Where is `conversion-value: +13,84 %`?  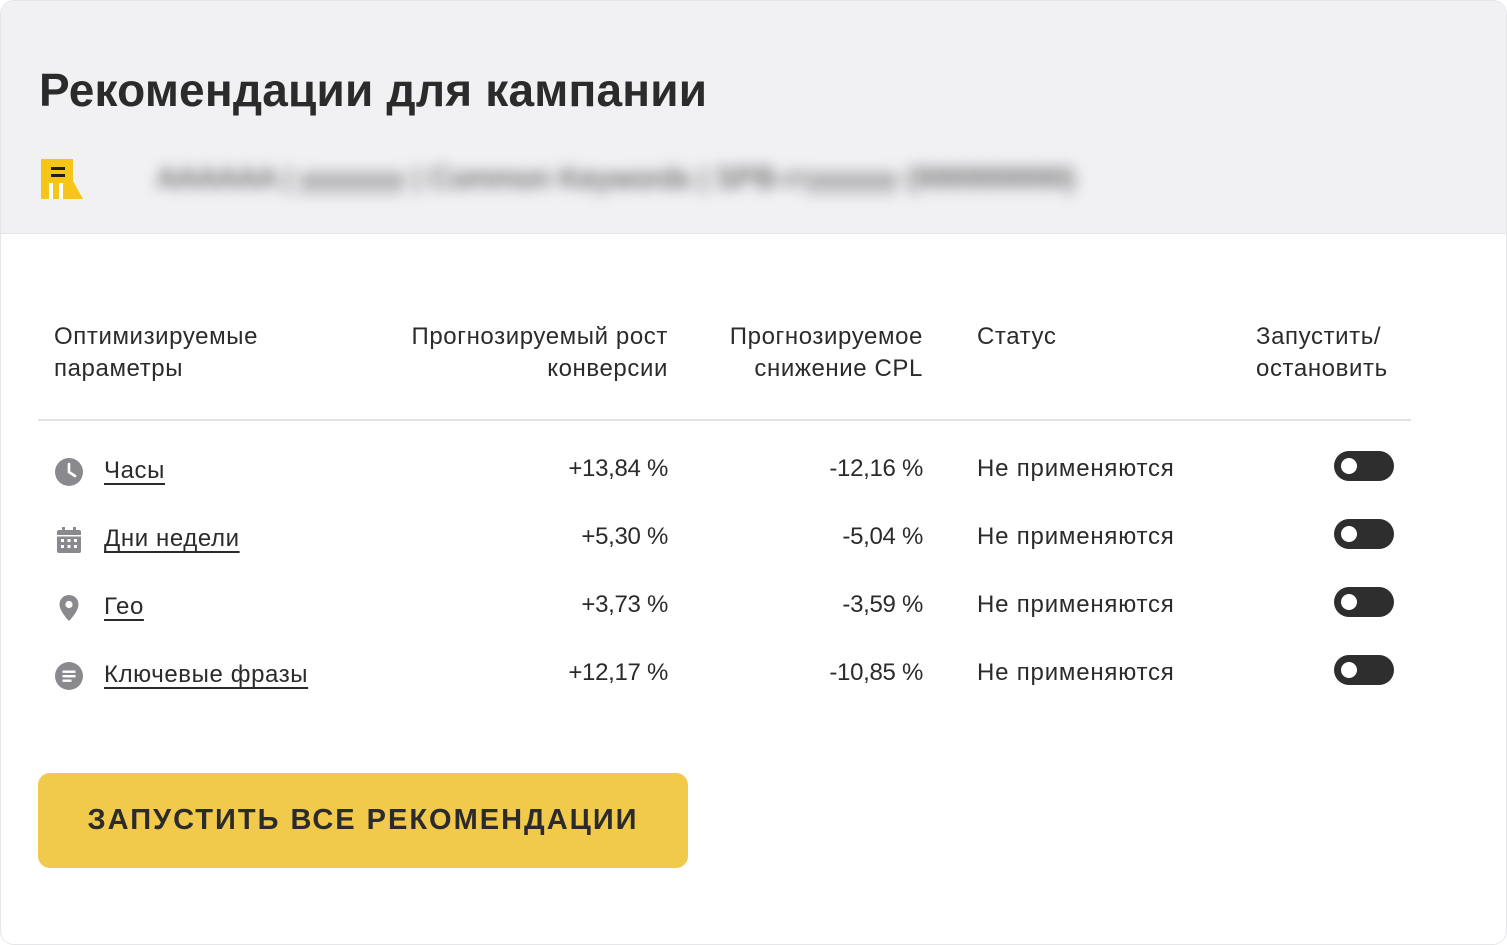 conversion-value: +13,84 % is located at coordinates (618, 468).